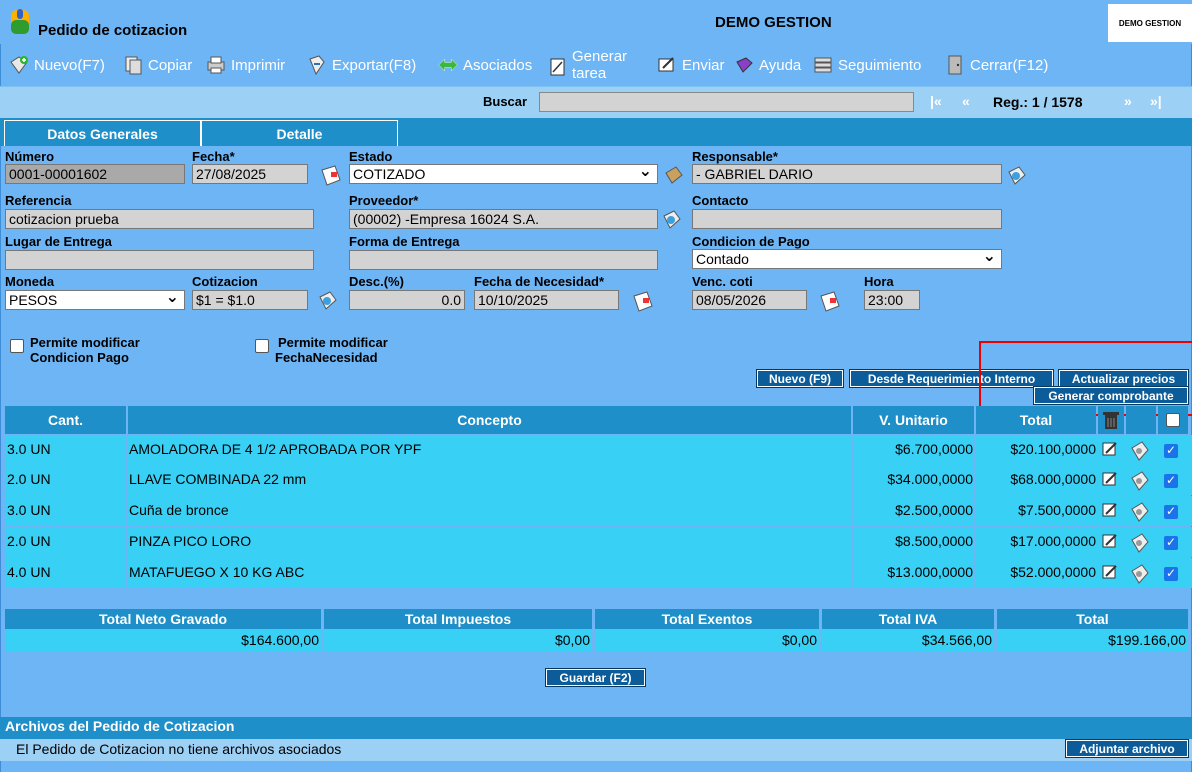 The image size is (1192, 772). What do you see at coordinates (503, 260) in the screenshot?
I see `forma-entrega-field` at bounding box center [503, 260].